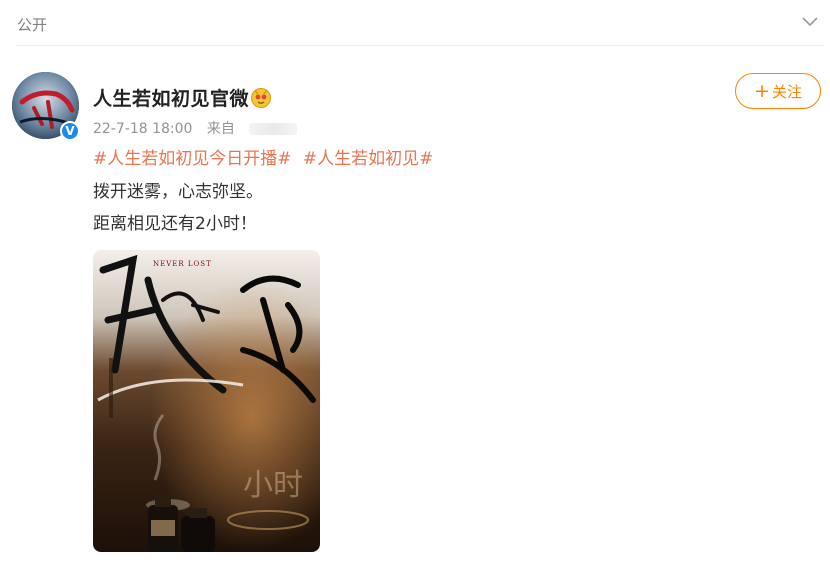 The height and width of the screenshot is (563, 830). Describe the element at coordinates (200, 128) in the screenshot. I see `post-meta: 22-7-18 18:00 来自` at that location.